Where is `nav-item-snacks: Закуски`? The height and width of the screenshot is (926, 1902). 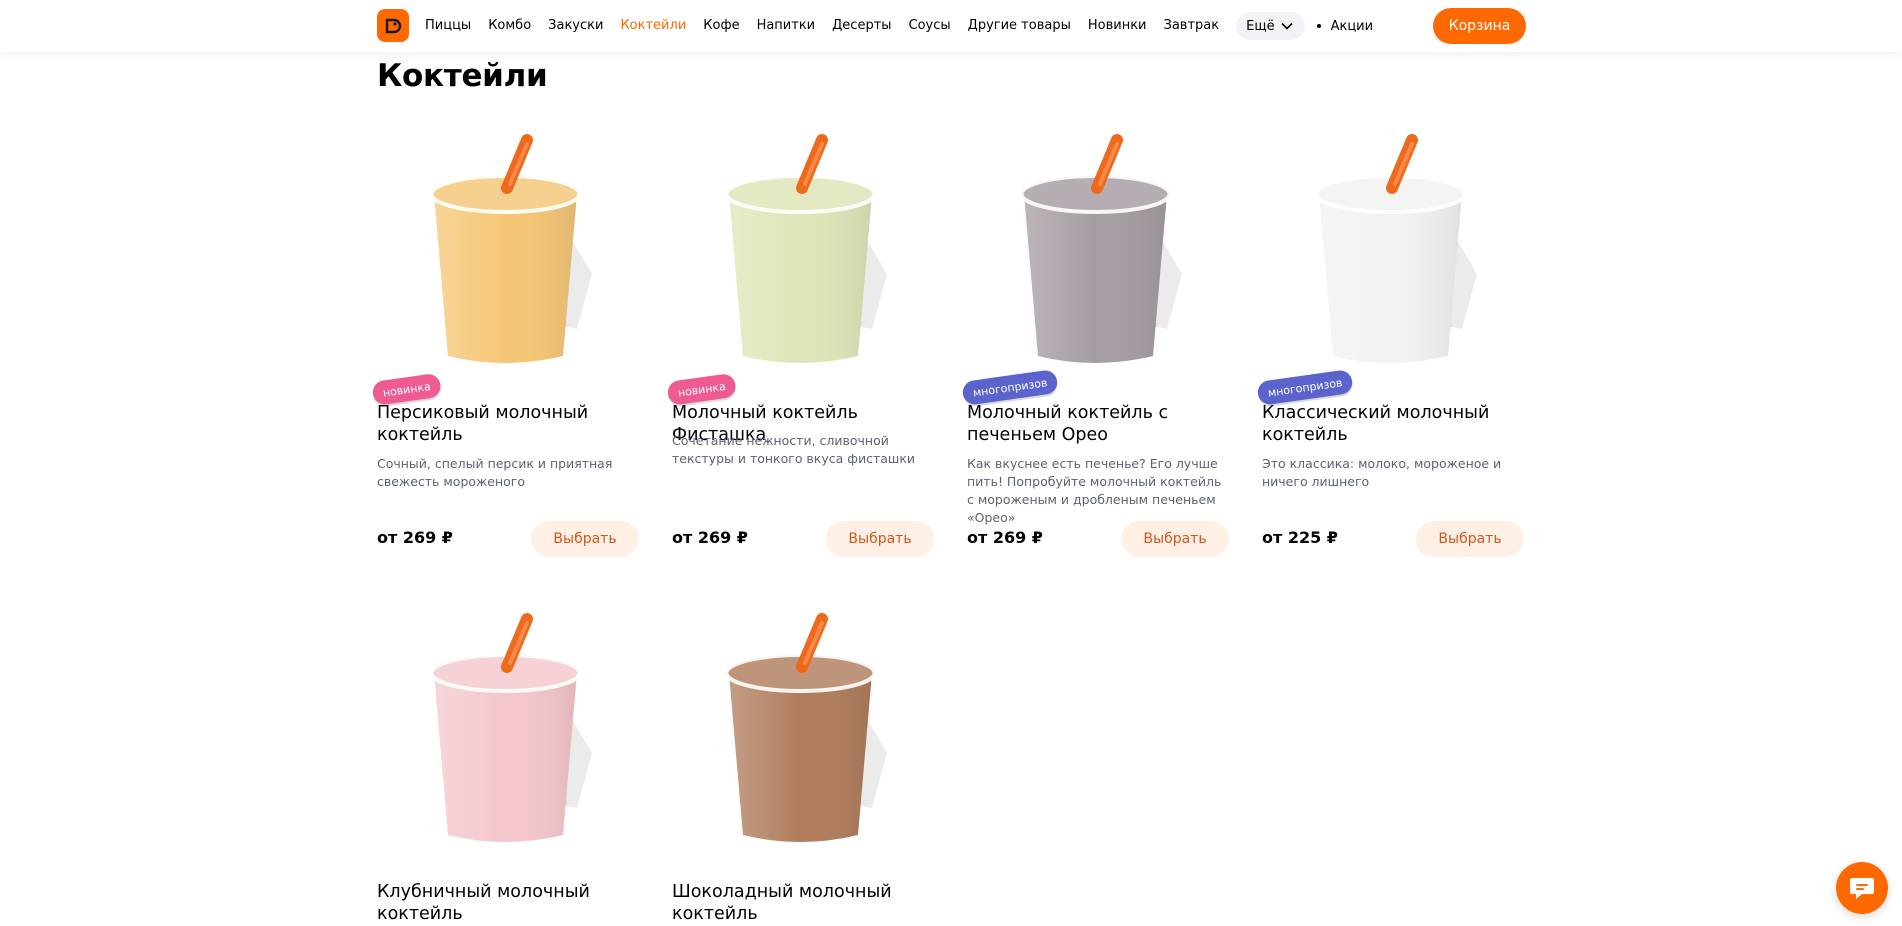 nav-item-snacks: Закуски is located at coordinates (575, 26).